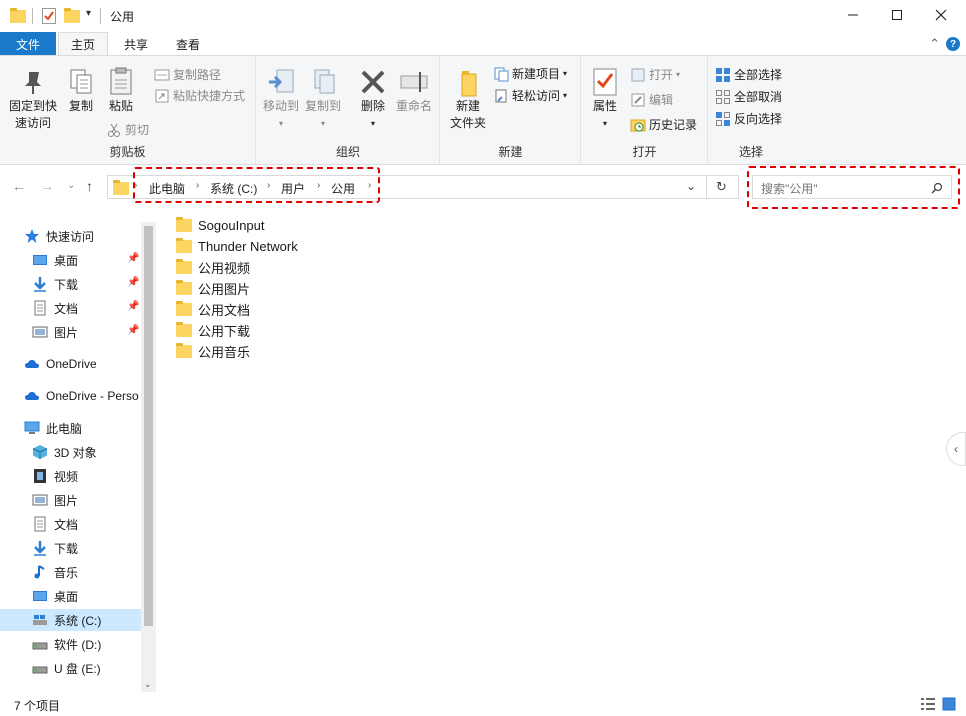 The width and height of the screenshot is (966, 716). Describe the element at coordinates (167, 188) in the screenshot. I see `breadcrumb-this-pc: 此电脑` at that location.